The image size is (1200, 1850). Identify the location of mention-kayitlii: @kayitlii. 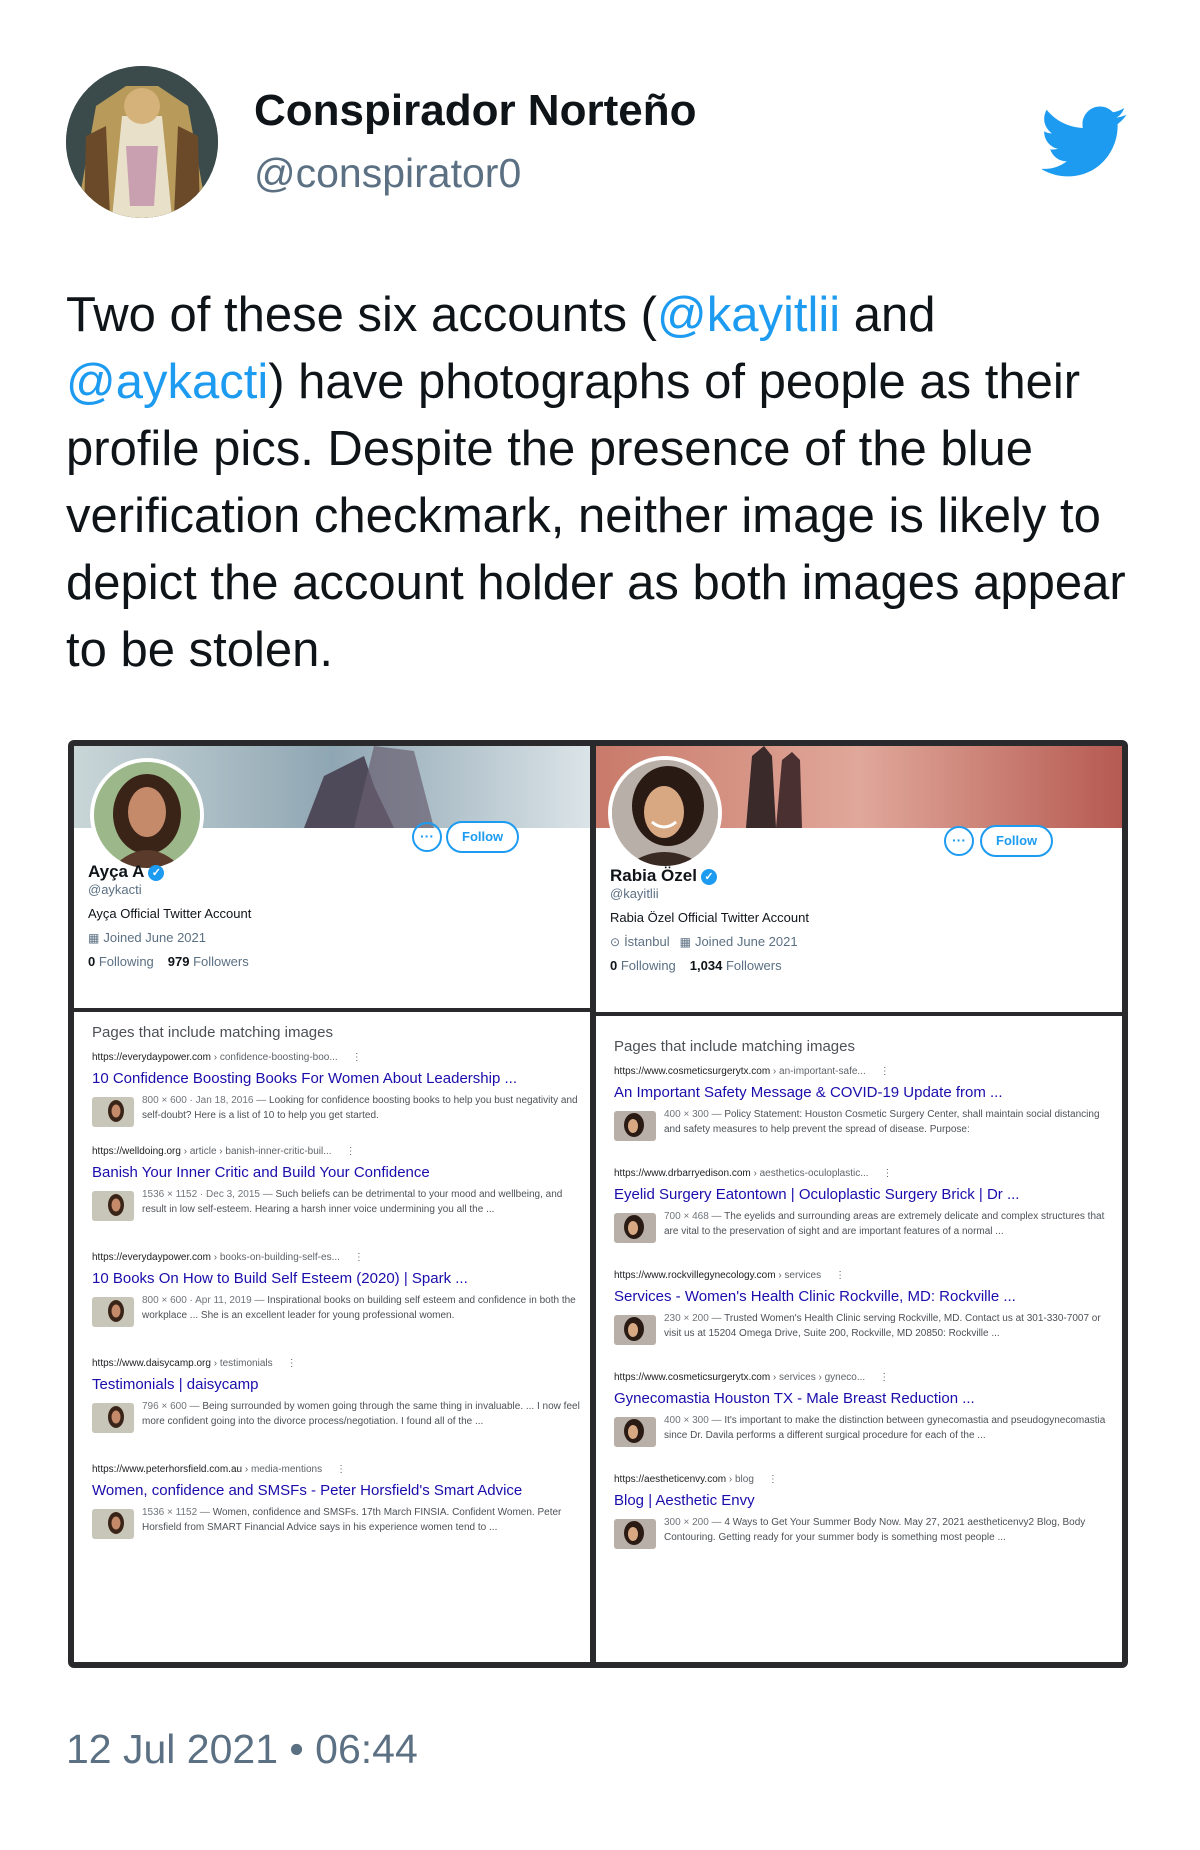
(748, 315).